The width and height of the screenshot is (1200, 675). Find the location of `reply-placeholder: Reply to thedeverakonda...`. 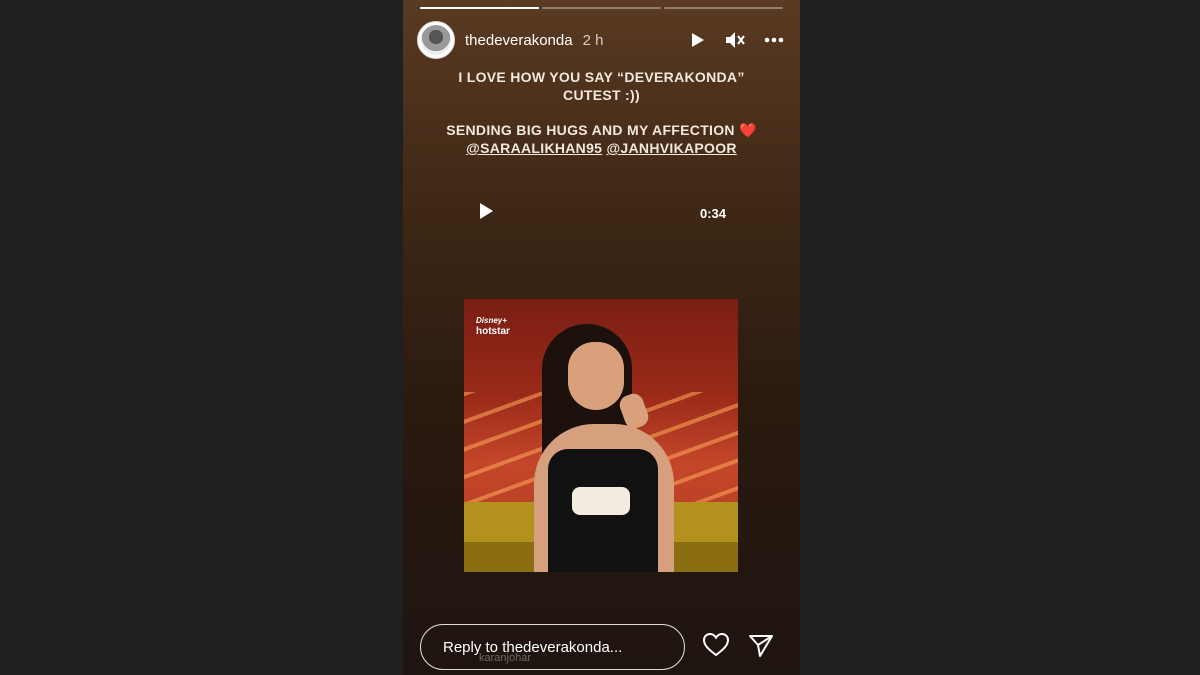

reply-placeholder: Reply to thedeverakonda... is located at coordinates (533, 647).